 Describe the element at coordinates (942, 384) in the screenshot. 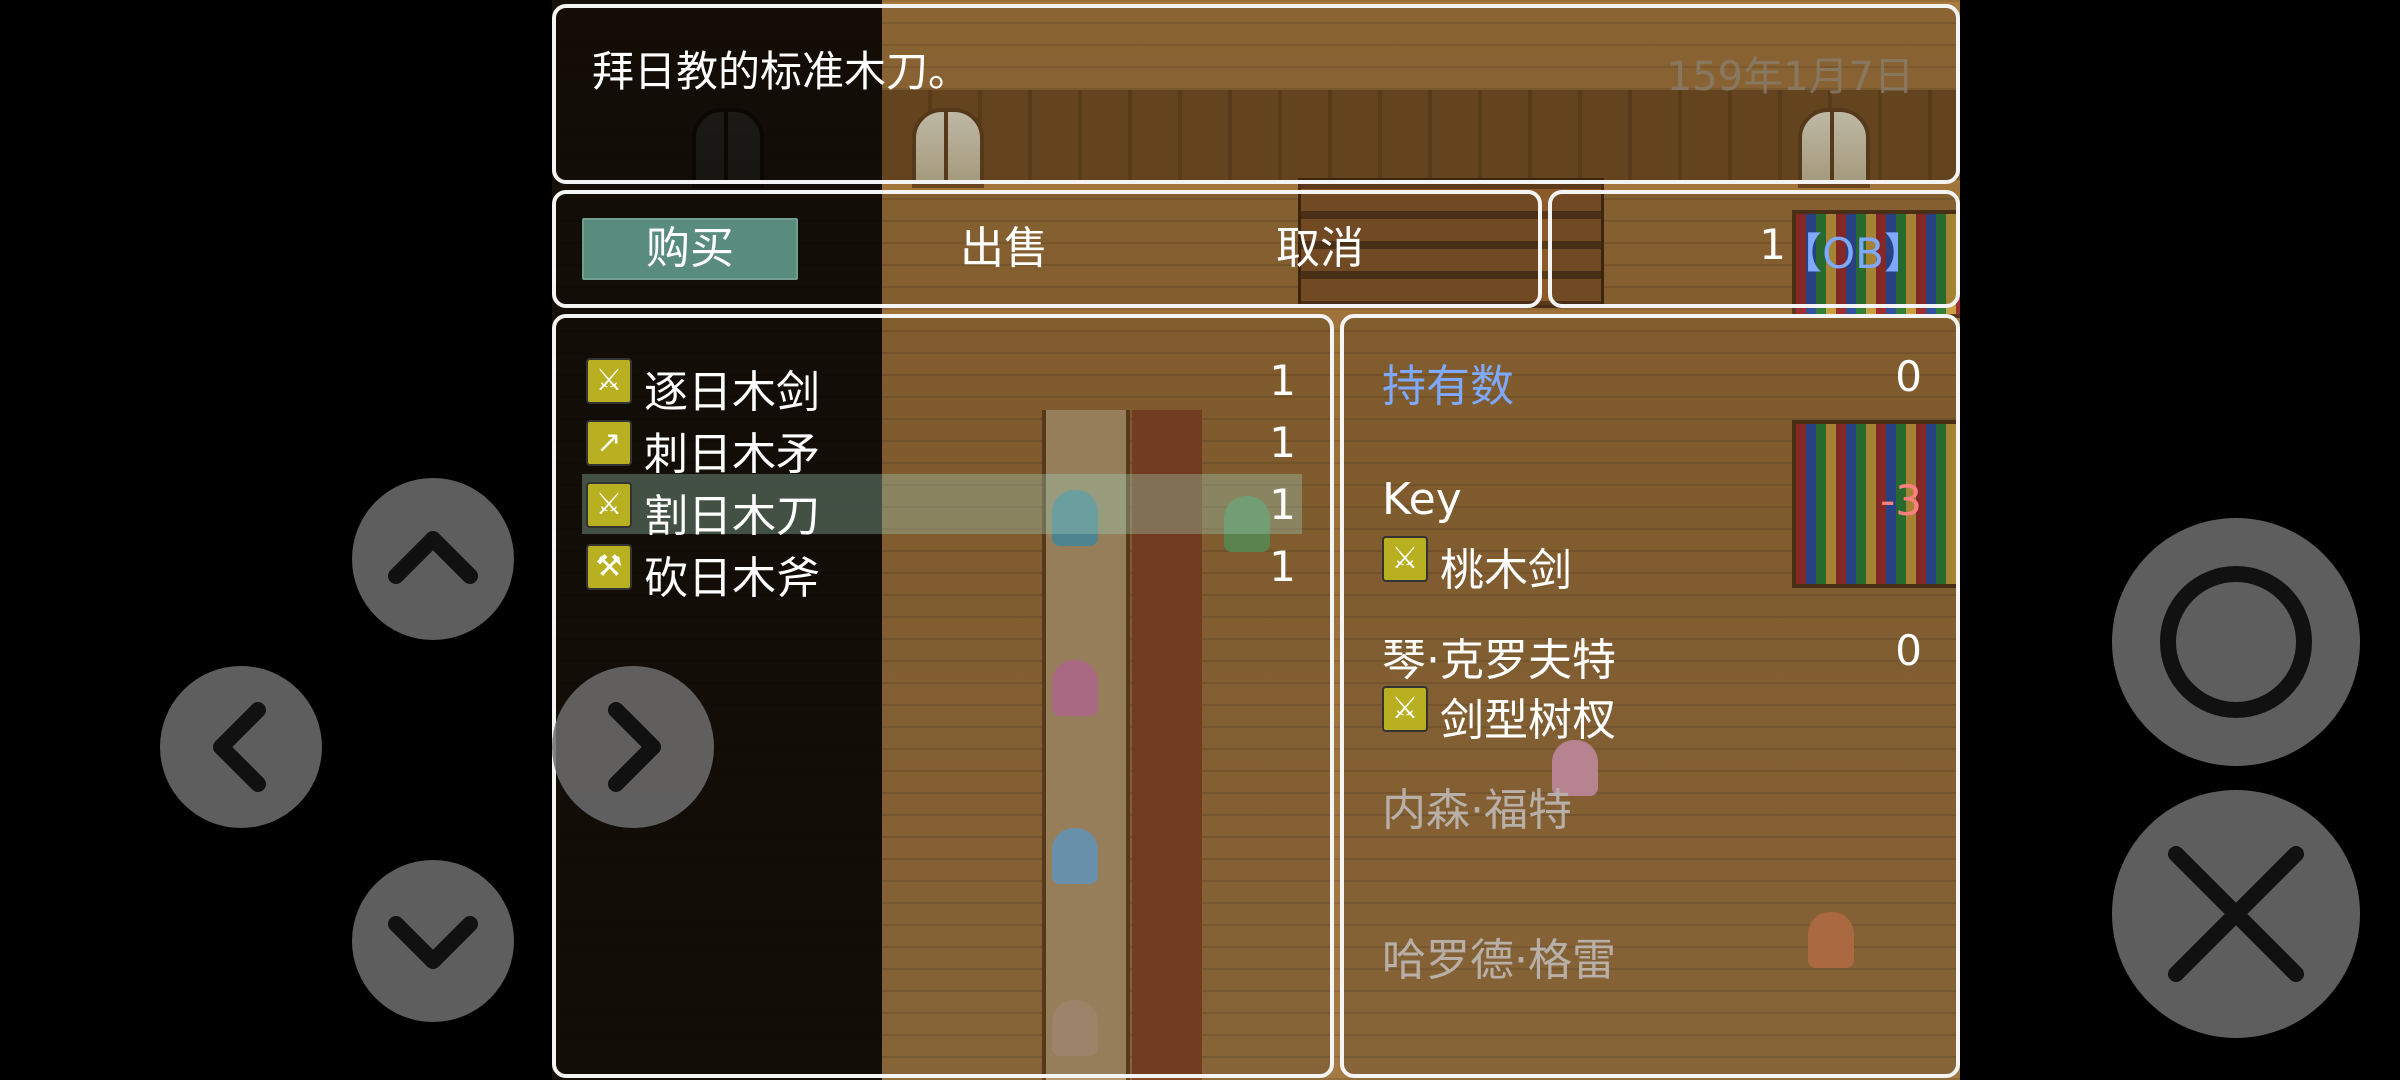

I see `shop-item-row: ⚔ 逐日木剑 1` at that location.